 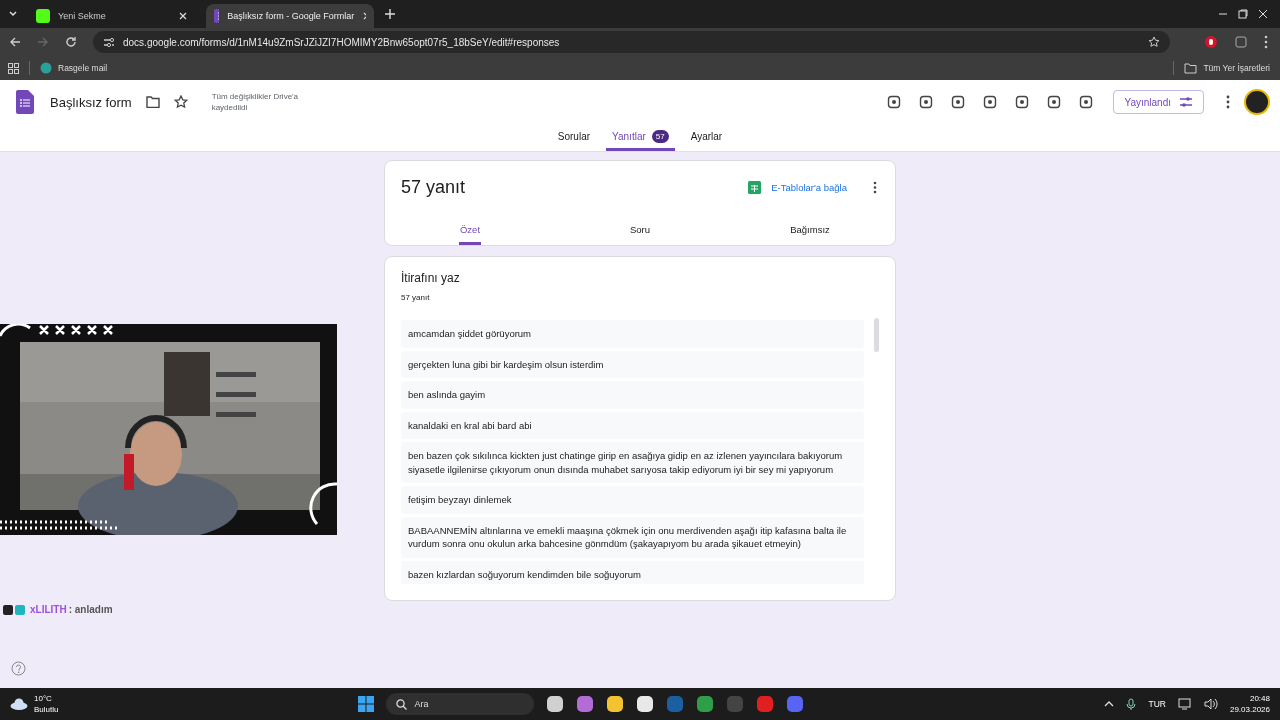 What do you see at coordinates (1158, 102) in the screenshot?
I see `publish-button: Yayınlandı` at bounding box center [1158, 102].